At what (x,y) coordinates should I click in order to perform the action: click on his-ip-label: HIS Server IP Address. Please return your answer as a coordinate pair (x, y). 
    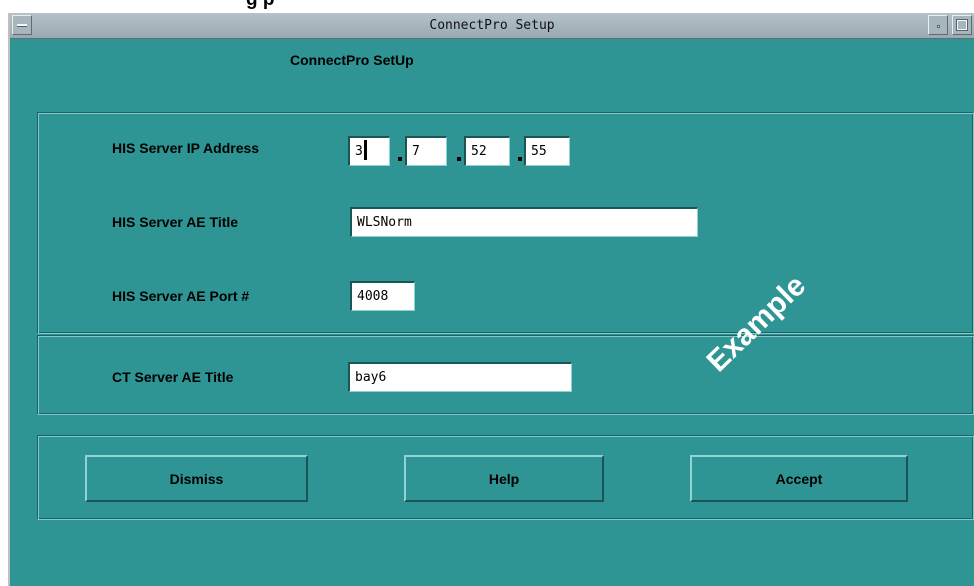
    Looking at the image, I should click on (186, 148).